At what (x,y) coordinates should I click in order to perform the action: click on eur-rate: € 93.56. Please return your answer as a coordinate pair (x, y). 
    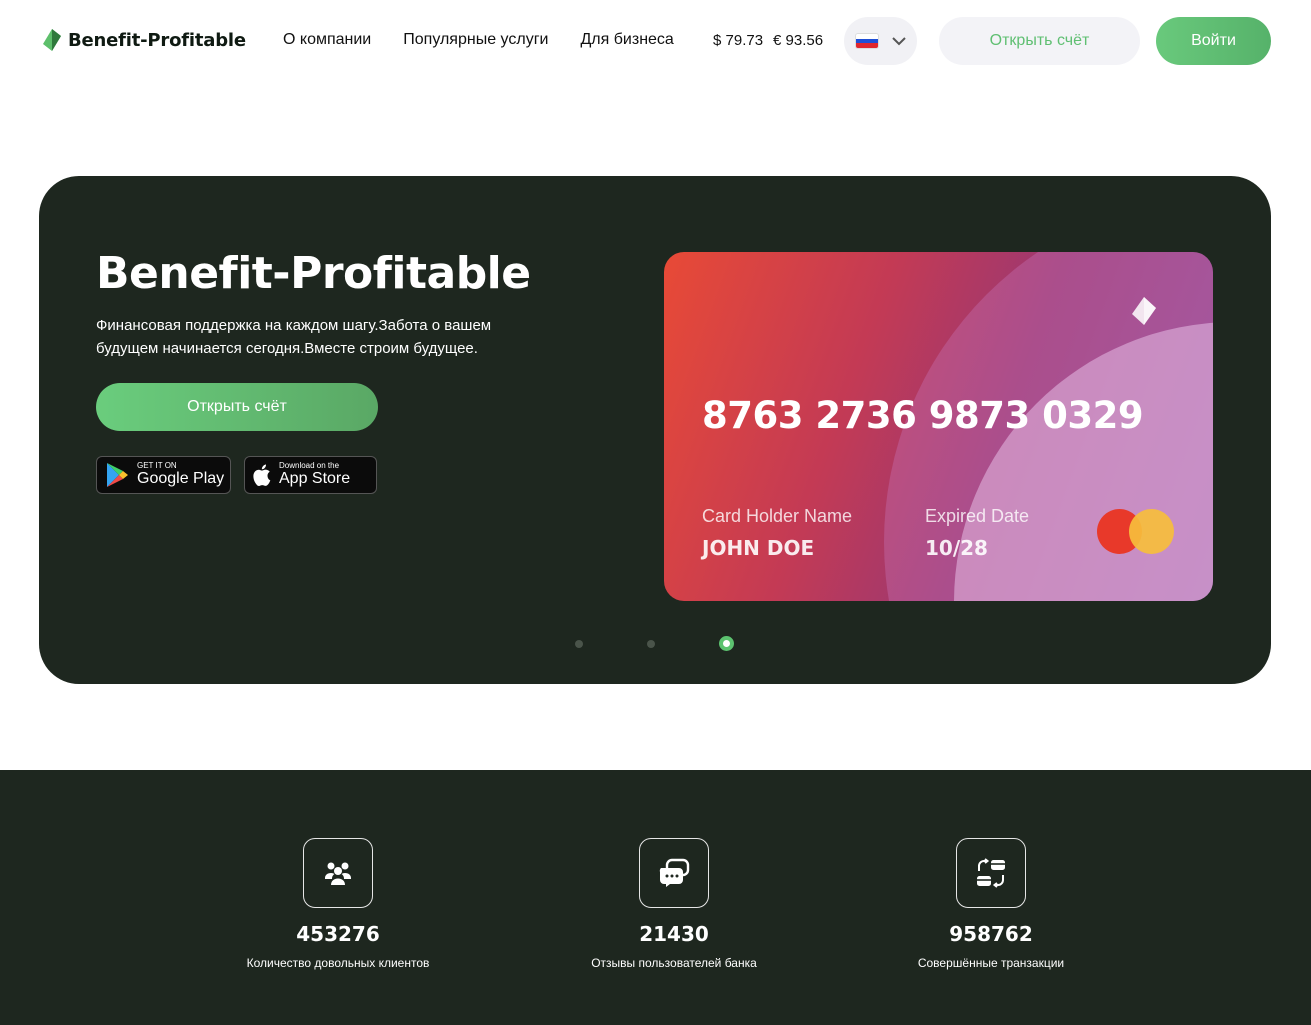
    Looking at the image, I should click on (798, 40).